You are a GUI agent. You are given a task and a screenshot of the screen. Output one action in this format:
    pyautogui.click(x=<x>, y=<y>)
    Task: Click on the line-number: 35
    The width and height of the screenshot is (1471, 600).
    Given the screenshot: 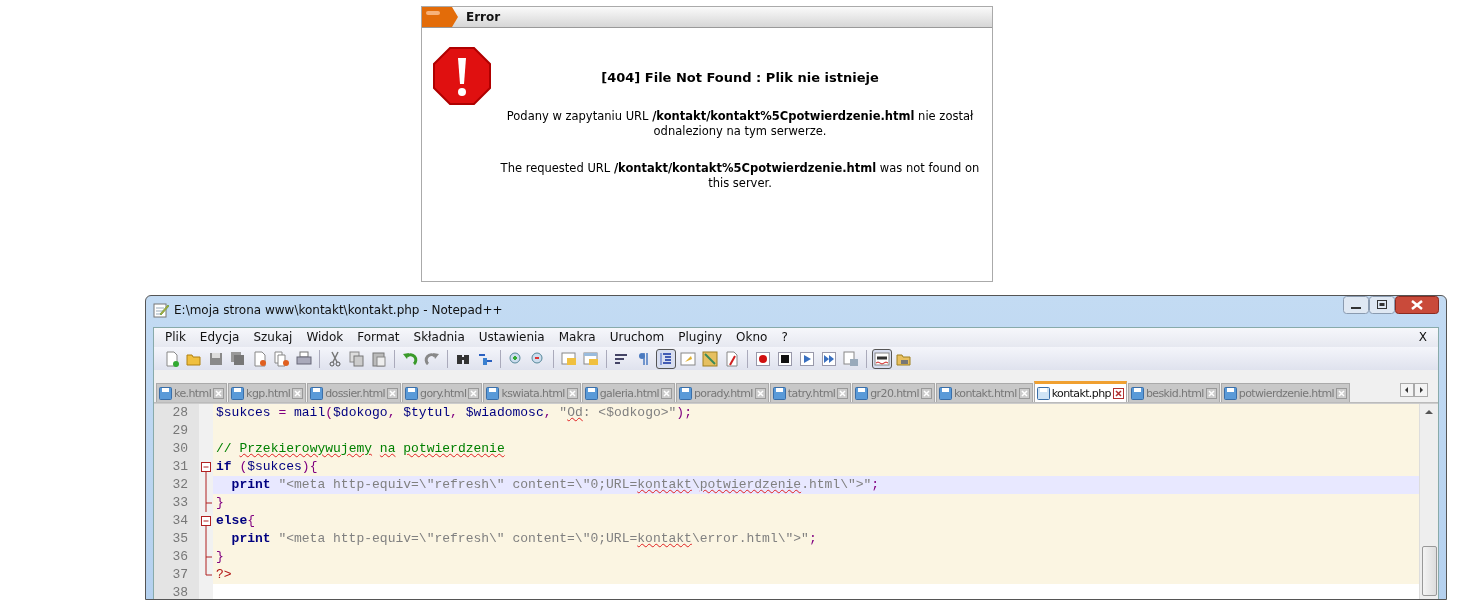 What is the action you would take?
    pyautogui.click(x=176, y=539)
    